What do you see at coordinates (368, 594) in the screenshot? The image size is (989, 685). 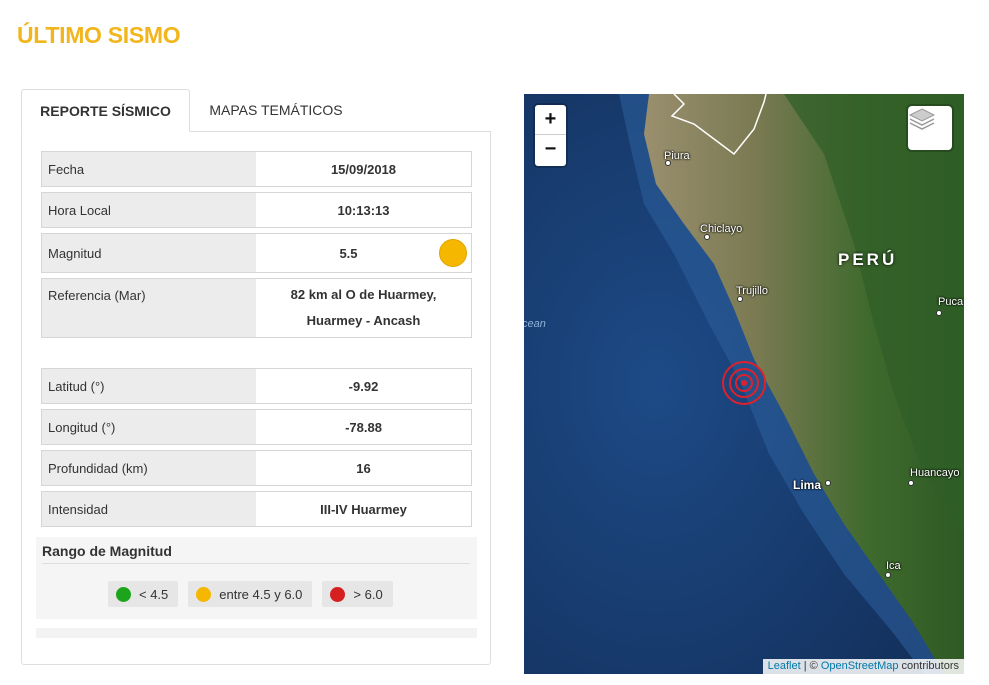 I see `legend-high-label: > 6.0` at bounding box center [368, 594].